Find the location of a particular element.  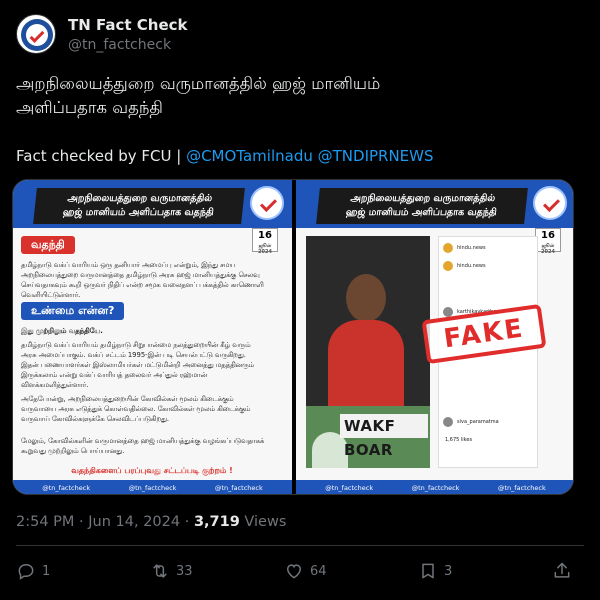

mention-cmo-link: @CMOTamilnadu is located at coordinates (249, 156).